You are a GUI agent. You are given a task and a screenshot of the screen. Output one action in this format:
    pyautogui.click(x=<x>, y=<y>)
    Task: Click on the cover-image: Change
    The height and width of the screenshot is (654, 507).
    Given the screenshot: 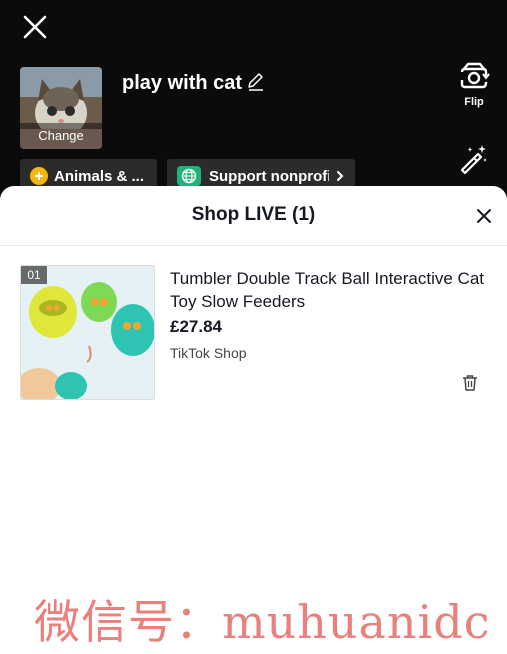 What is the action you would take?
    pyautogui.click(x=61, y=108)
    